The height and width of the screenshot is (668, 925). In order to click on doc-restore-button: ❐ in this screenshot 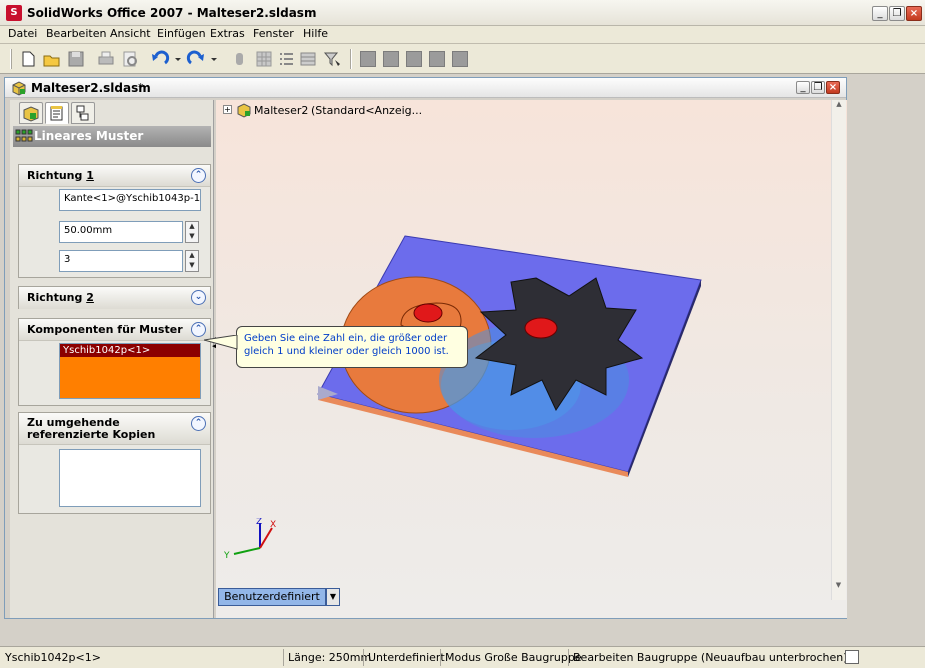, I will do `click(818, 87)`.